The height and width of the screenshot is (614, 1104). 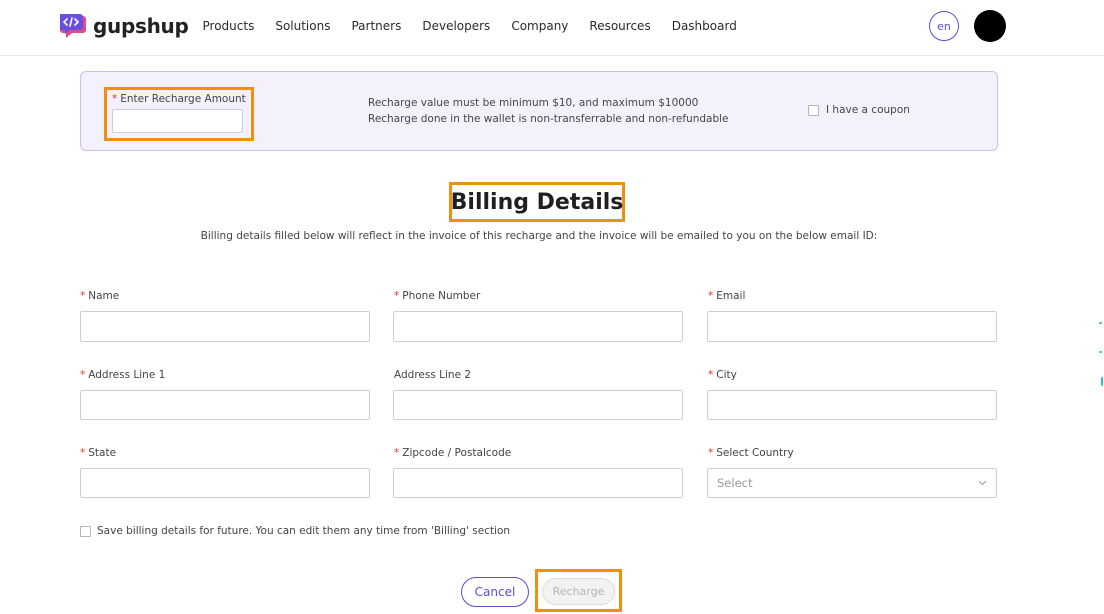 I want to click on zipcode-input, so click(x=538, y=483).